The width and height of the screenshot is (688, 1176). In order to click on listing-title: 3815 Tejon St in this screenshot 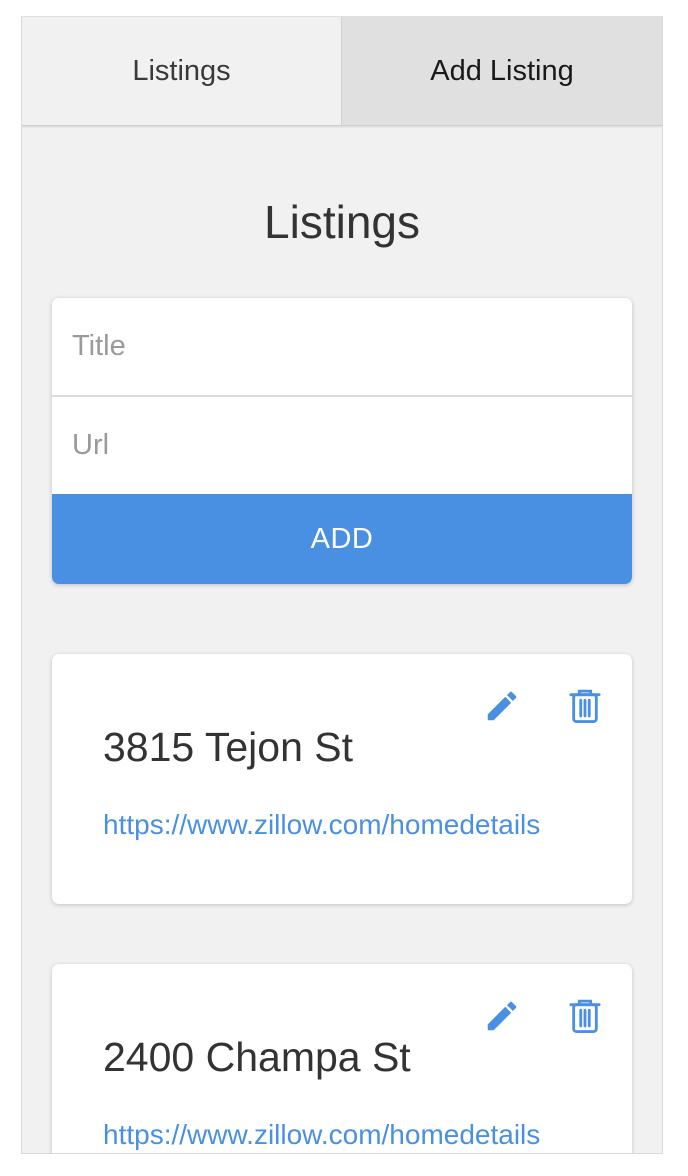, I will do `click(228, 747)`.